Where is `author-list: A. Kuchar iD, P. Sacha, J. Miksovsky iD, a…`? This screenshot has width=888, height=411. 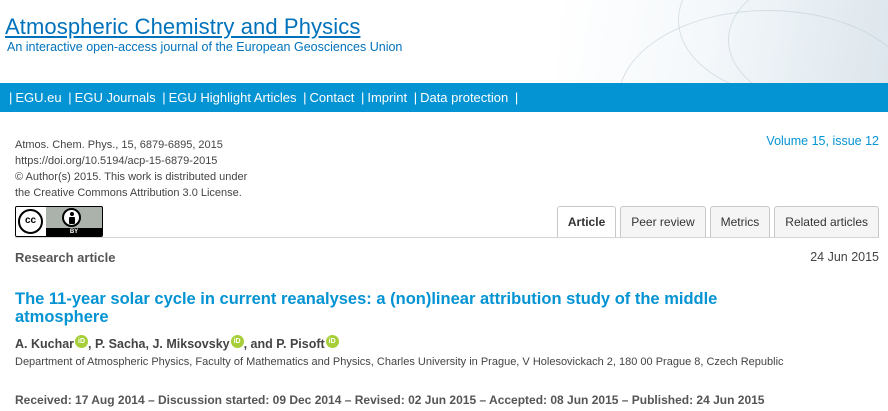 author-list: A. Kuchar iD, P. Sacha, J. Miksovsky iD, a… is located at coordinates (177, 343).